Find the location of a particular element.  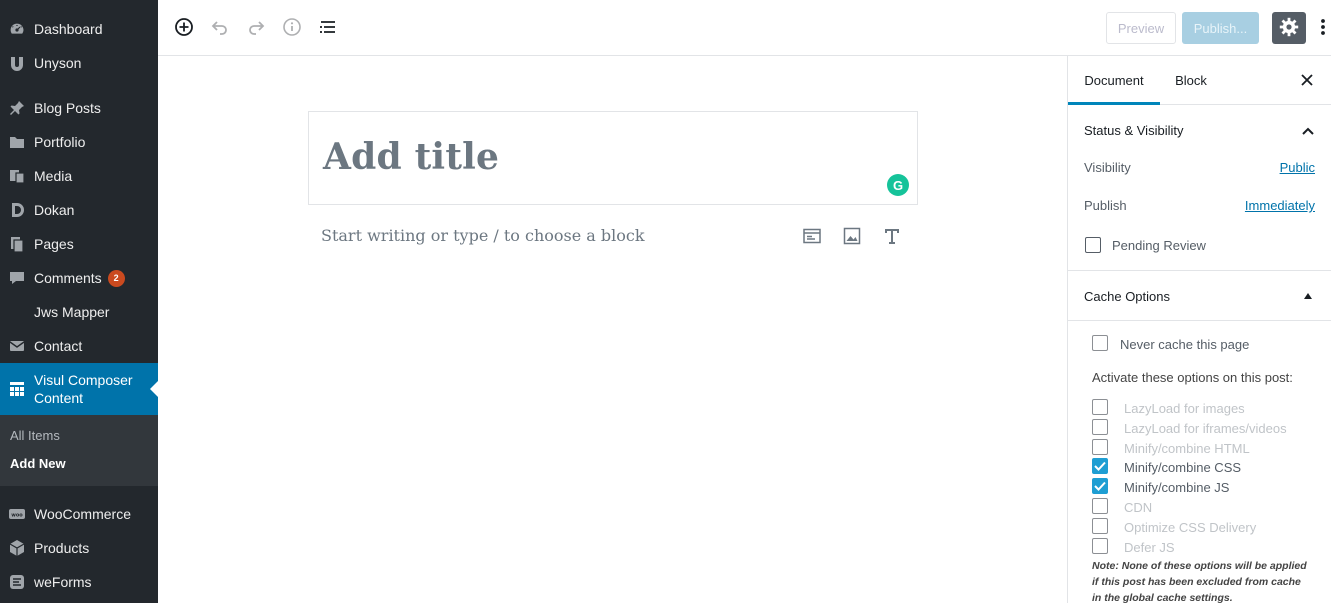

add-block-button is located at coordinates (184, 28).